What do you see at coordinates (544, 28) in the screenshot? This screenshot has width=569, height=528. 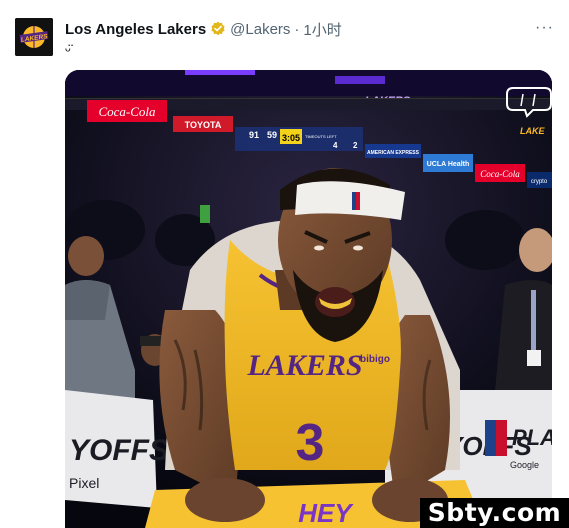 I see `more-options-icon: ···` at bounding box center [544, 28].